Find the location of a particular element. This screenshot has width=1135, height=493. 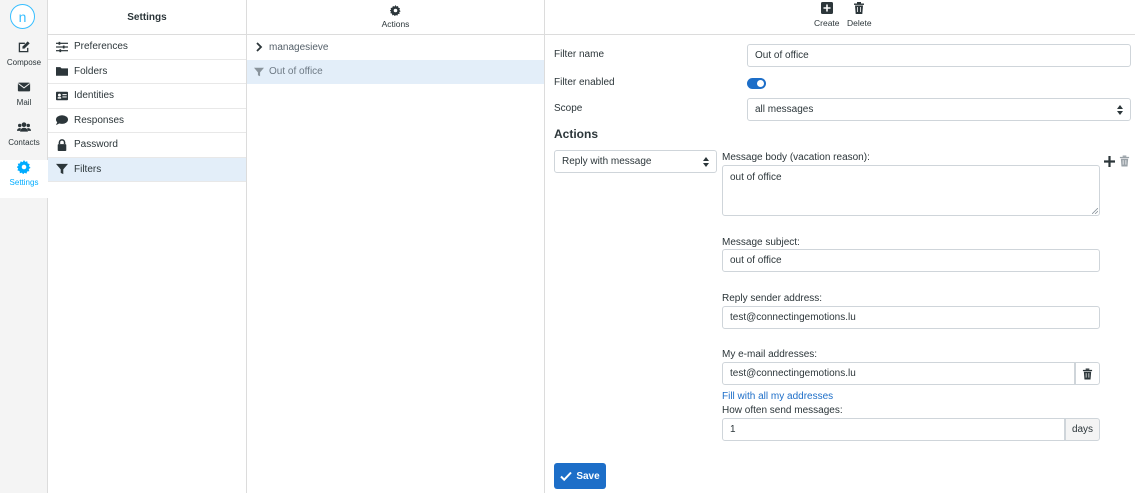

action-type-select: Reply with message is located at coordinates (635, 161).